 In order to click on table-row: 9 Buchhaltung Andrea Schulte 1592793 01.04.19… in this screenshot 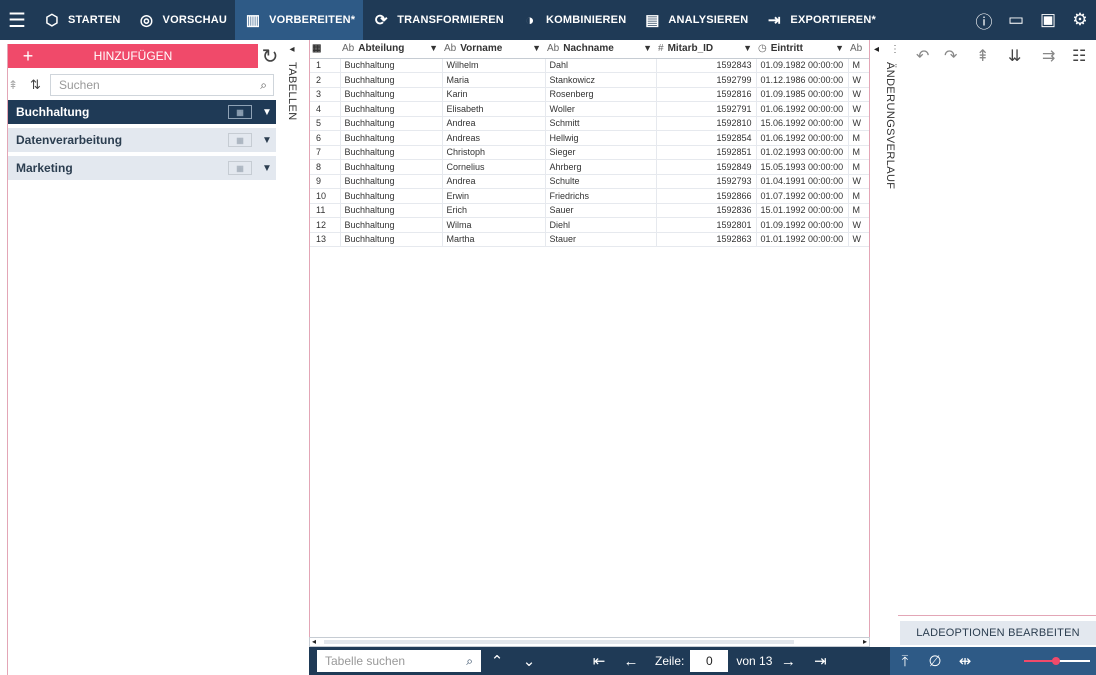, I will do `click(589, 181)`.